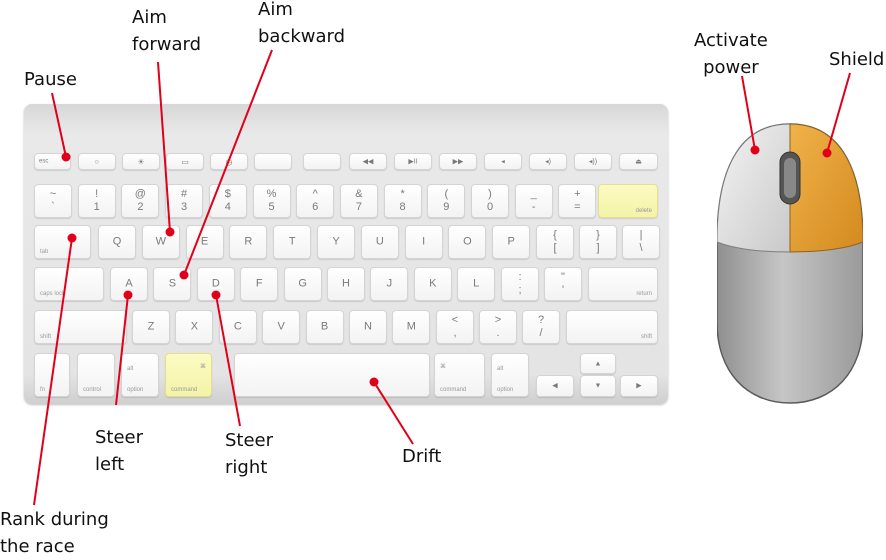 This screenshot has width=886, height=560. I want to click on marker-drift, so click(374, 382).